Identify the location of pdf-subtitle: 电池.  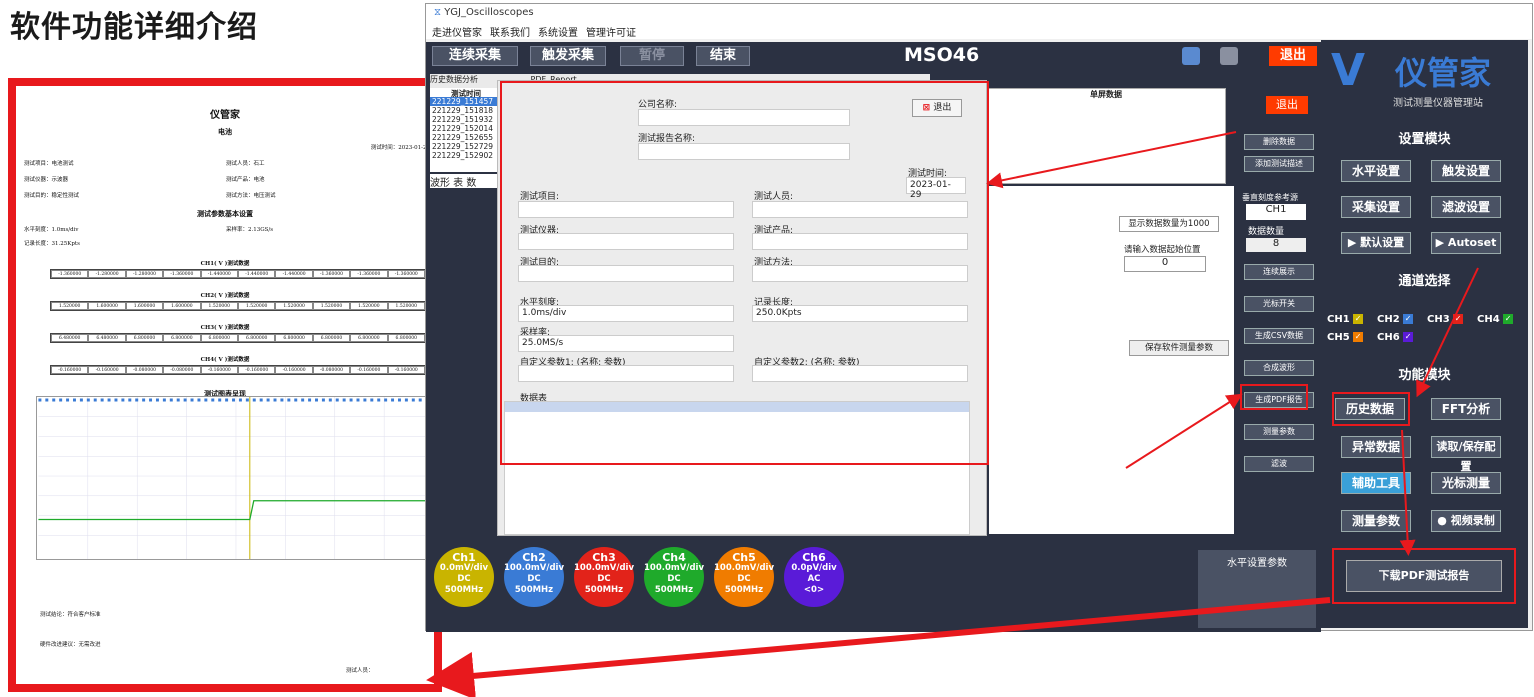
(225, 131).